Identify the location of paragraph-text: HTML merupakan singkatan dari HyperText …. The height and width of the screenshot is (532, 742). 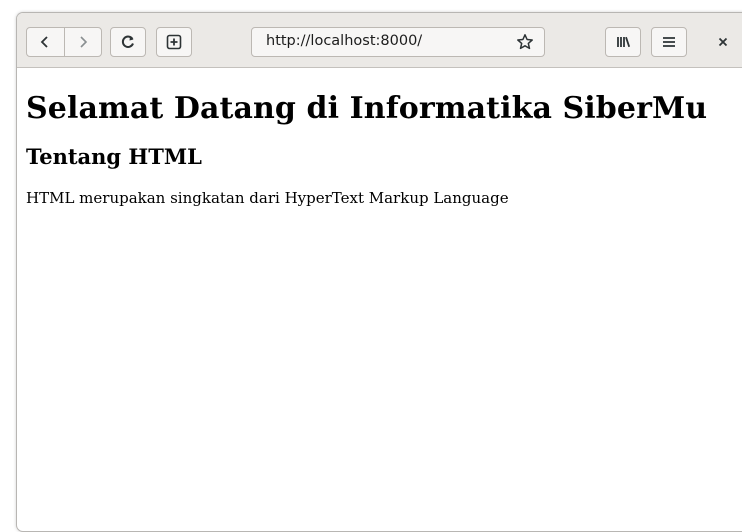
(267, 198).